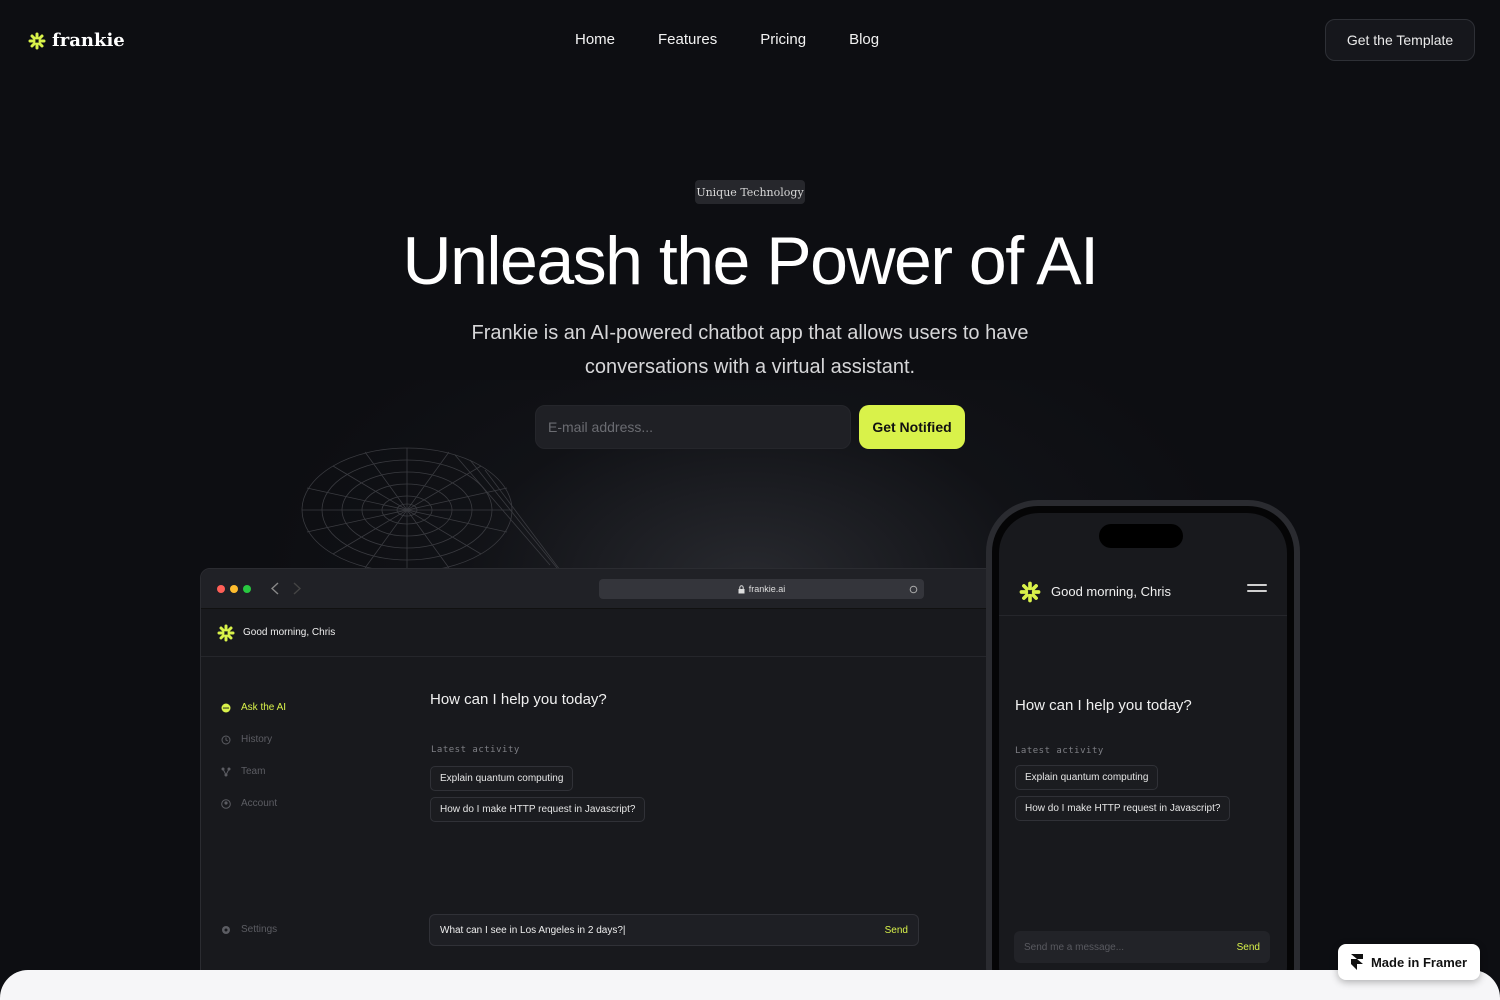 The height and width of the screenshot is (1000, 1500). What do you see at coordinates (687, 39) in the screenshot?
I see `nav-features: Features` at bounding box center [687, 39].